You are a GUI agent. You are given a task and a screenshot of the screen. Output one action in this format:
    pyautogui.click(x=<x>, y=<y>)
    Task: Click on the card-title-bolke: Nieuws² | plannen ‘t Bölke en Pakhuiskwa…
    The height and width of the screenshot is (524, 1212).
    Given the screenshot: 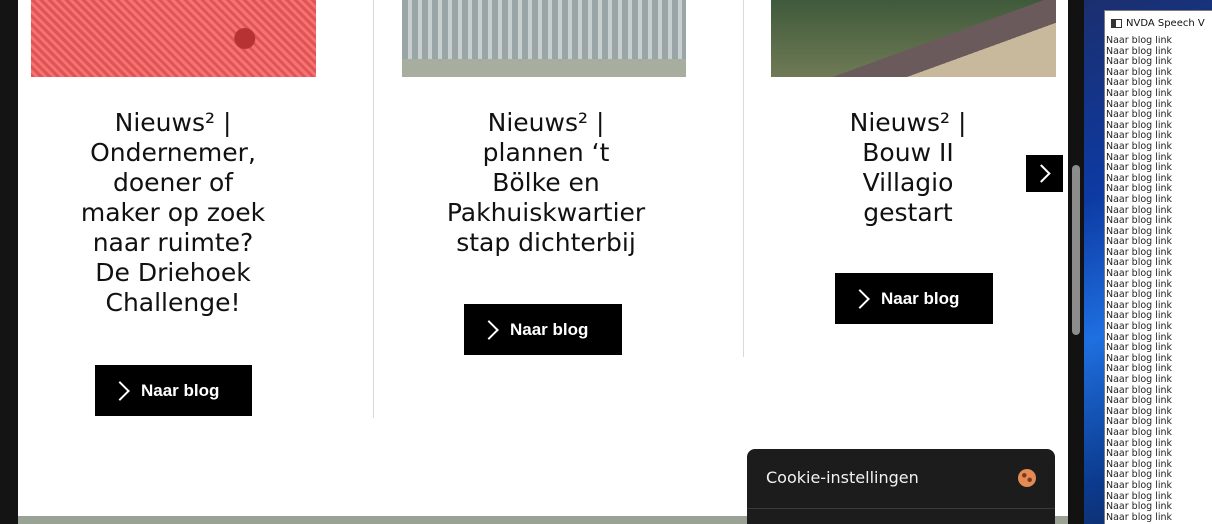 What is the action you would take?
    pyautogui.click(x=546, y=183)
    